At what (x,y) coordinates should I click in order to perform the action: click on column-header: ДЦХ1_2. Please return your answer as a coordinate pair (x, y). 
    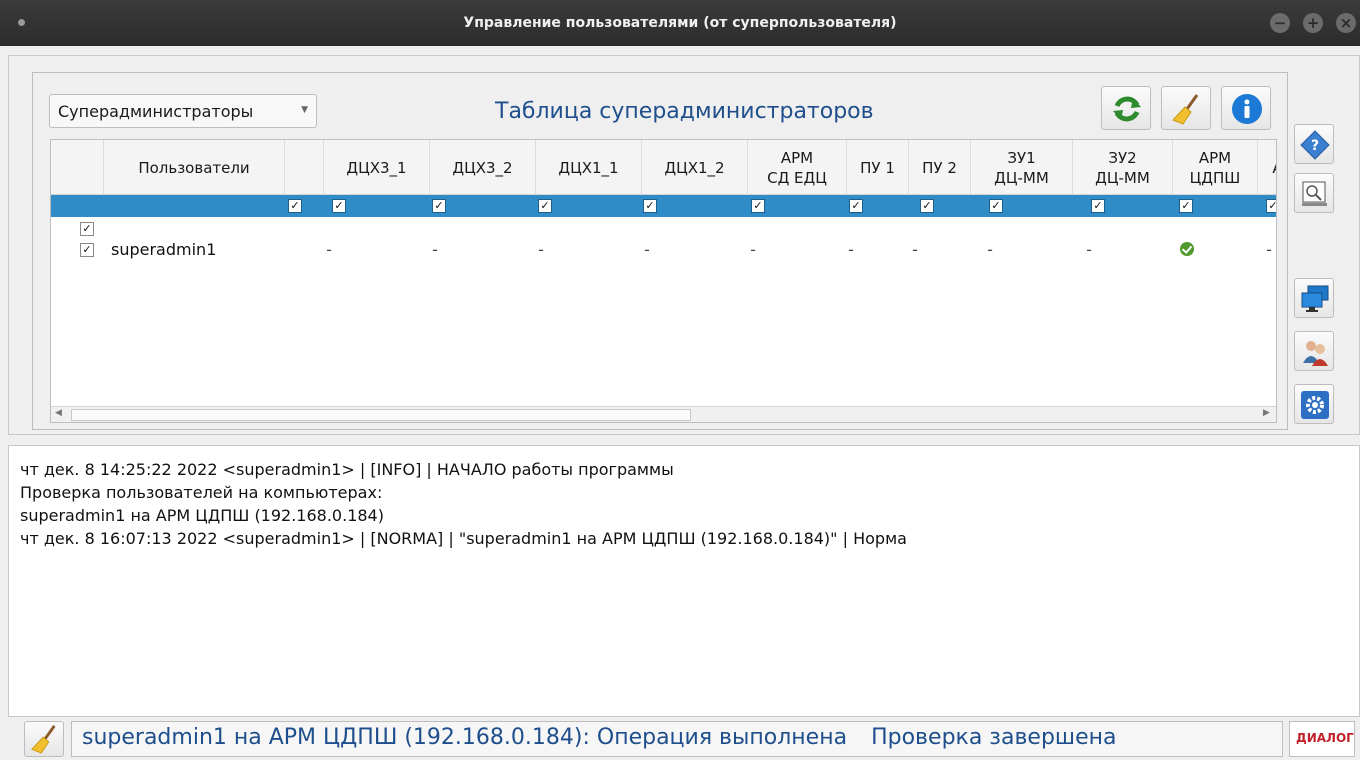
    Looking at the image, I should click on (695, 167).